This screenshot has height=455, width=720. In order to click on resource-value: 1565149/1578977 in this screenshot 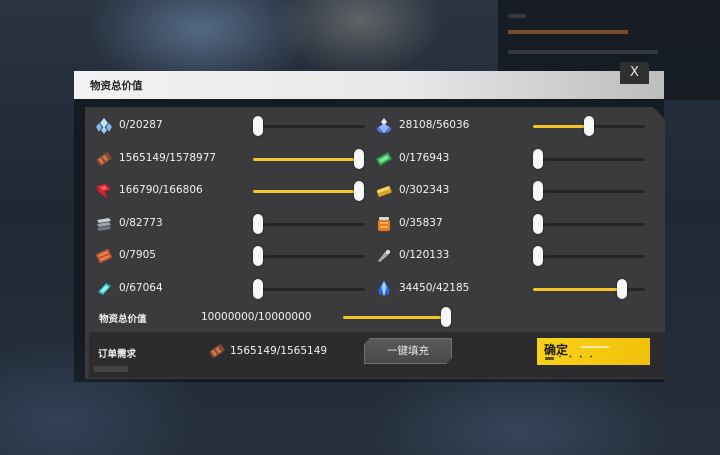, I will do `click(168, 158)`.